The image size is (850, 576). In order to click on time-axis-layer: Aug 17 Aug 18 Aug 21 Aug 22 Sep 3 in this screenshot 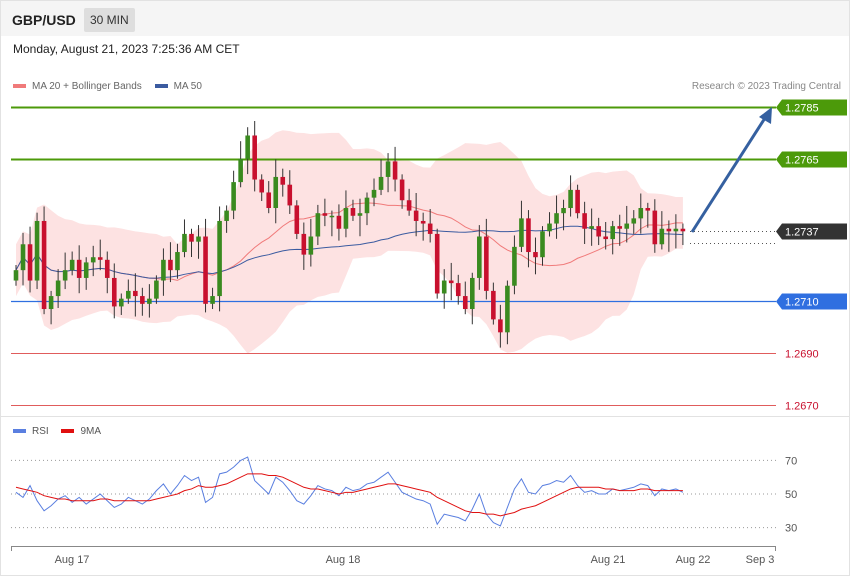, I will do `click(393, 556)`.